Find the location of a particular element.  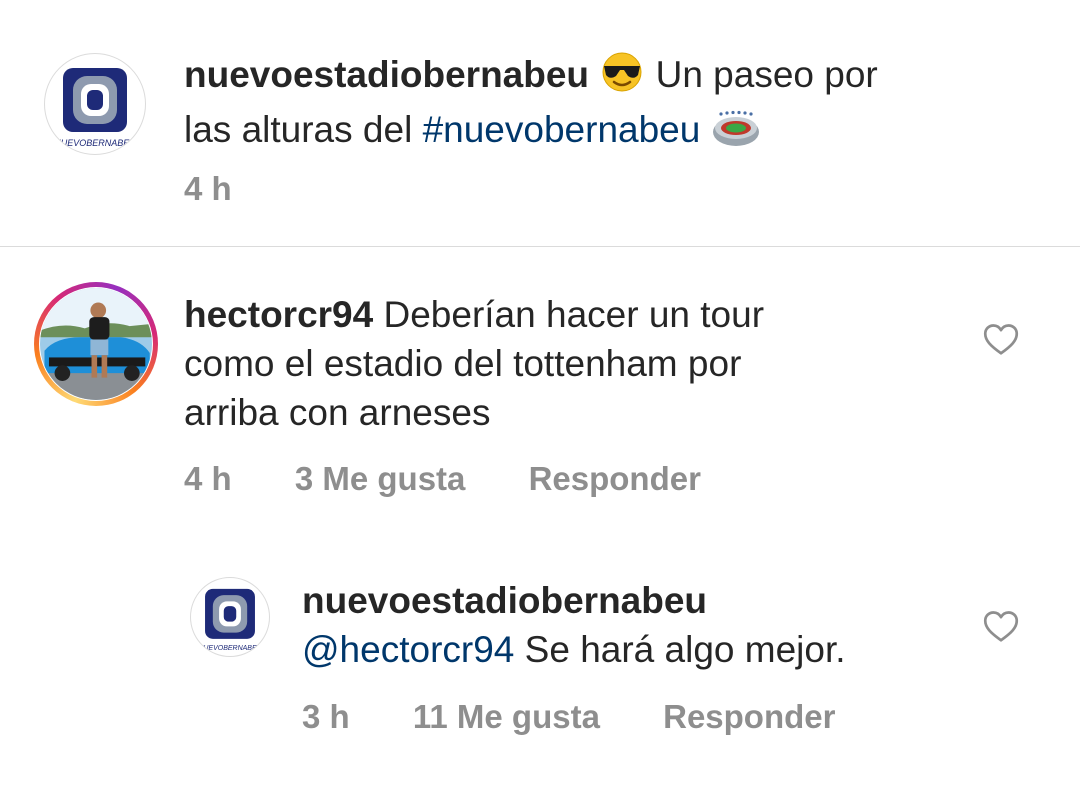

comment-1-likes: 3 Me gusta is located at coordinates (380, 479).